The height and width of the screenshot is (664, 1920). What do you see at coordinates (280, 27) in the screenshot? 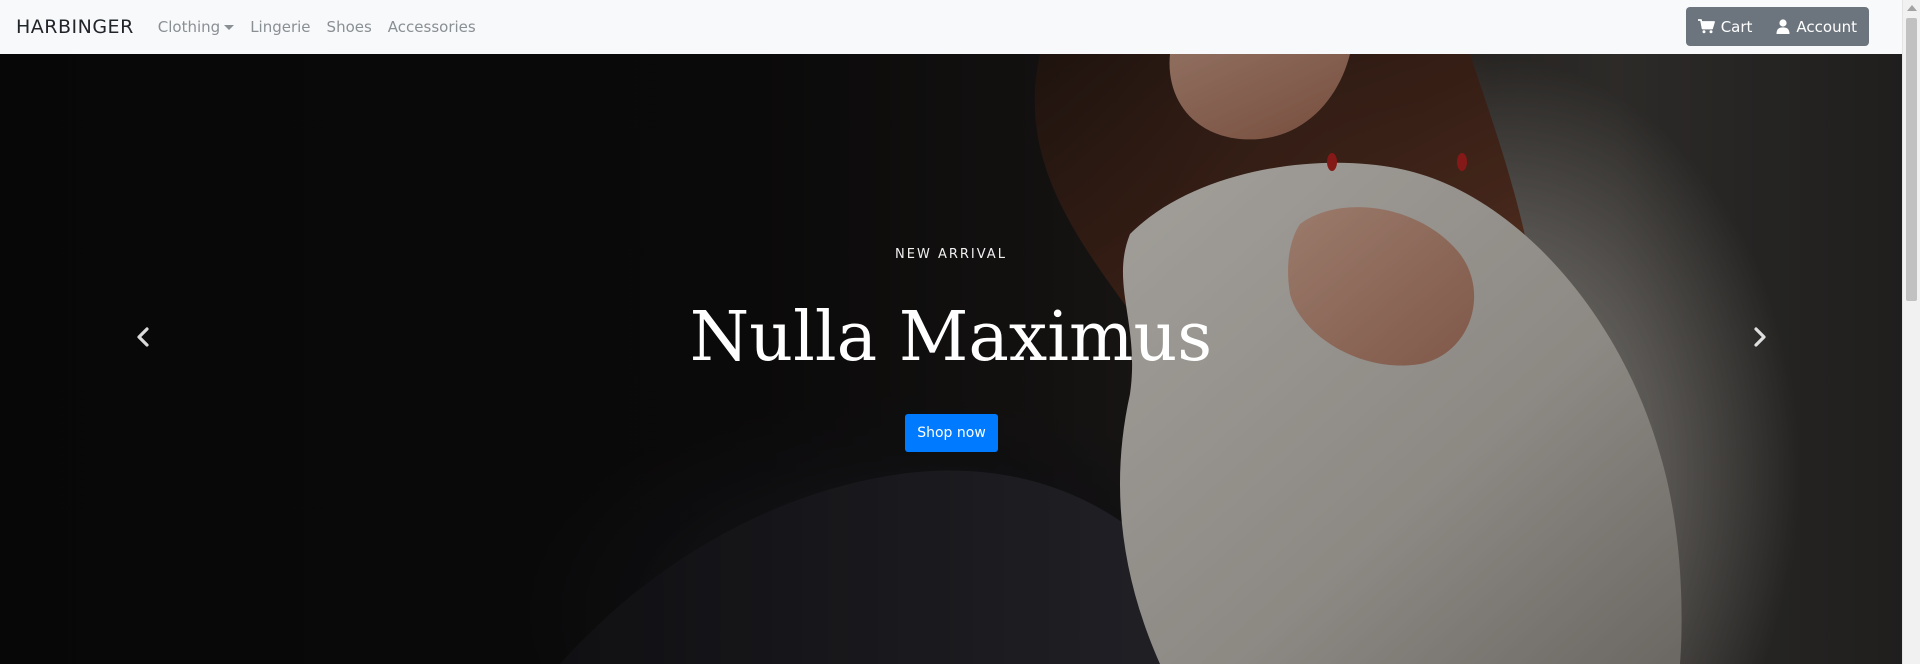
I see `nav-lingerie: Lingerie` at bounding box center [280, 27].